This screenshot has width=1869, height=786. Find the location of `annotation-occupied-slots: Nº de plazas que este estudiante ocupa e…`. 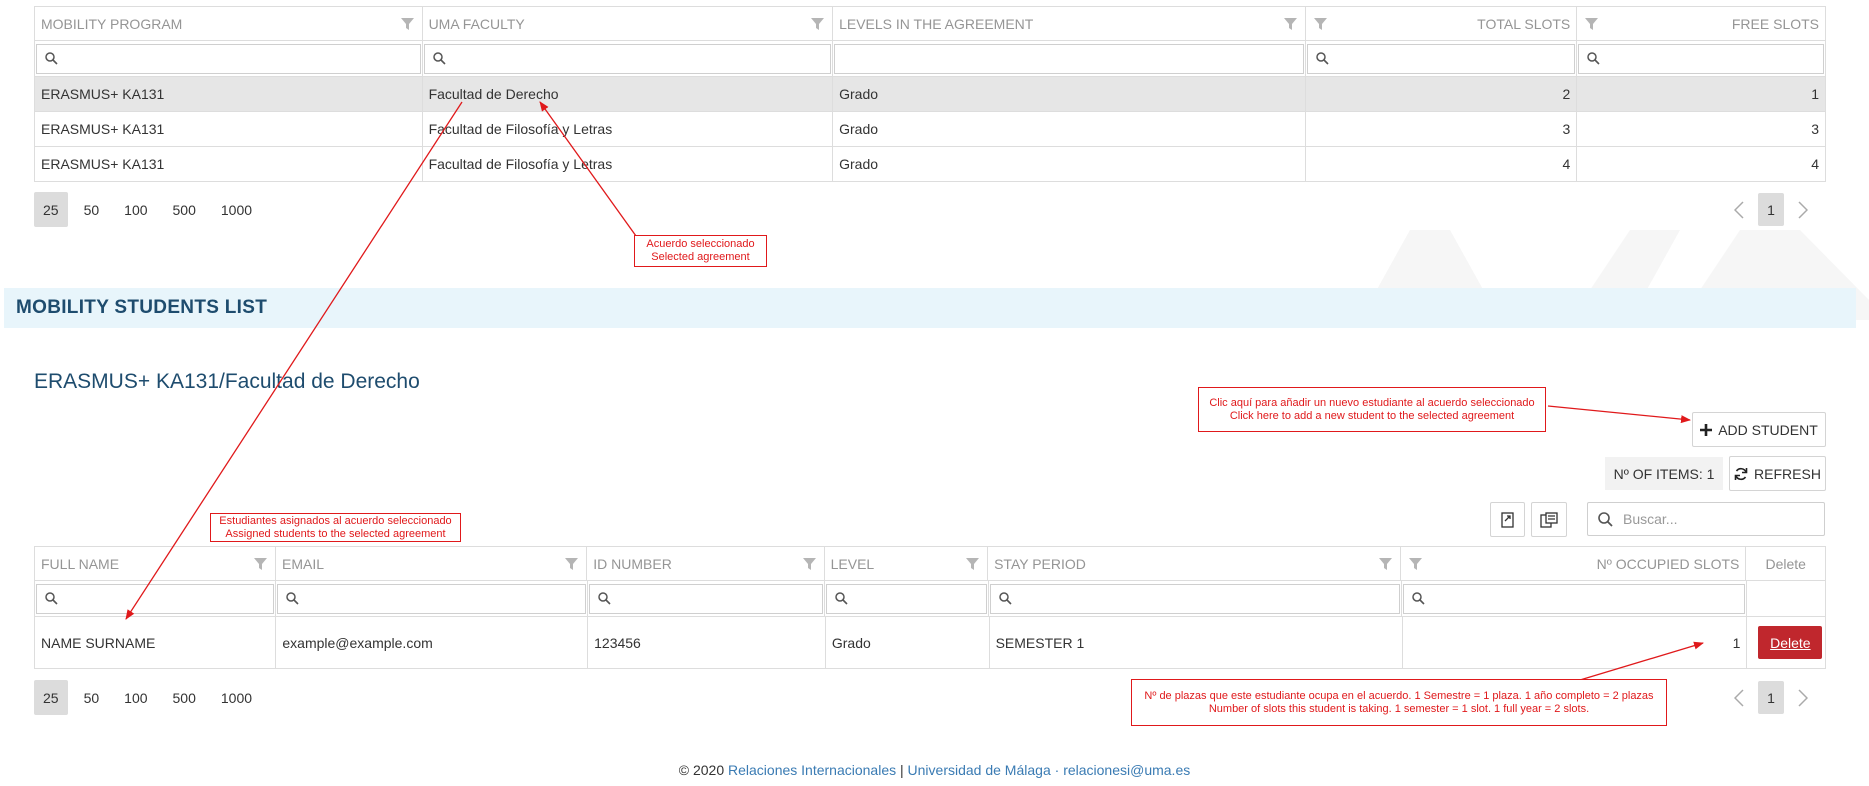

annotation-occupied-slots: Nº de plazas que este estudiante ocupa e… is located at coordinates (1399, 702).